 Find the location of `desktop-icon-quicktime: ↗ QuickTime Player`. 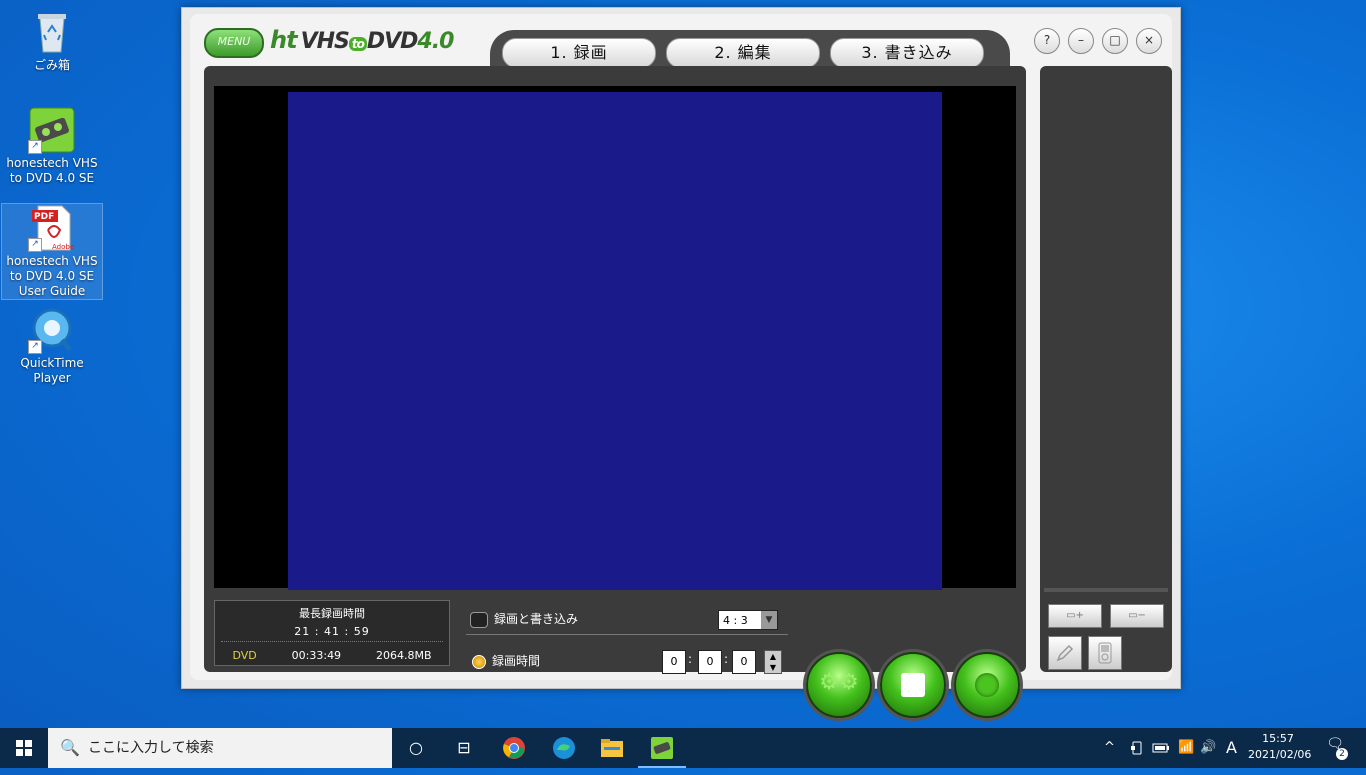

desktop-icon-quicktime: ↗ QuickTime Player is located at coordinates (52, 346).